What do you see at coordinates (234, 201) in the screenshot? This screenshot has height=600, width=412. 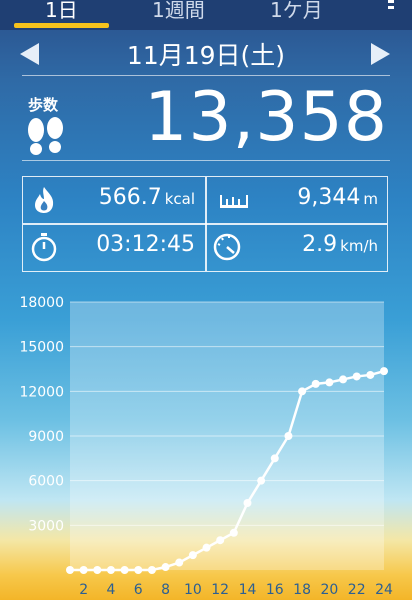 I see `ruler-icon` at bounding box center [234, 201].